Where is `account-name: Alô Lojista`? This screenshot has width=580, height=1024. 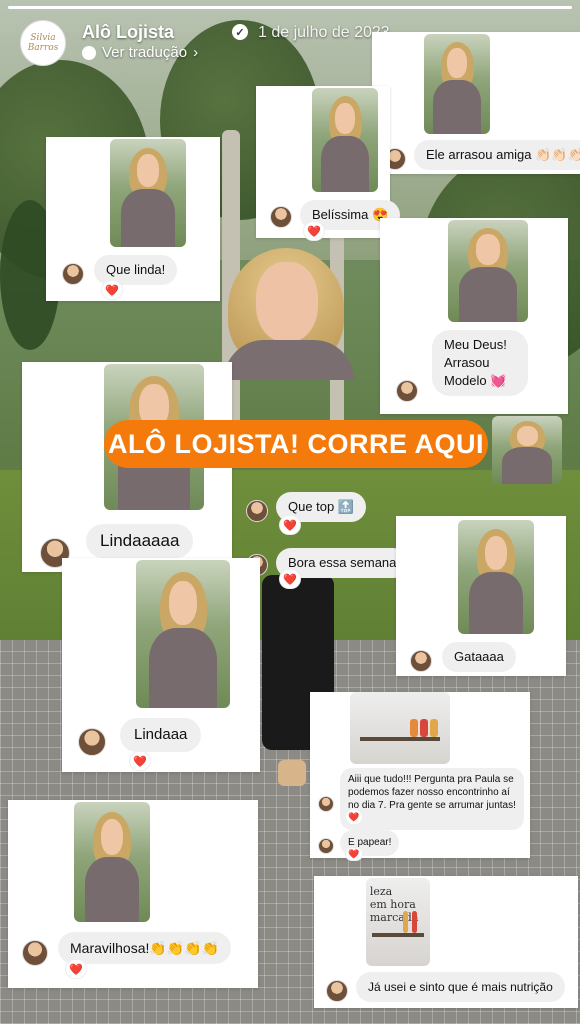
account-name: Alô Lojista is located at coordinates (128, 32).